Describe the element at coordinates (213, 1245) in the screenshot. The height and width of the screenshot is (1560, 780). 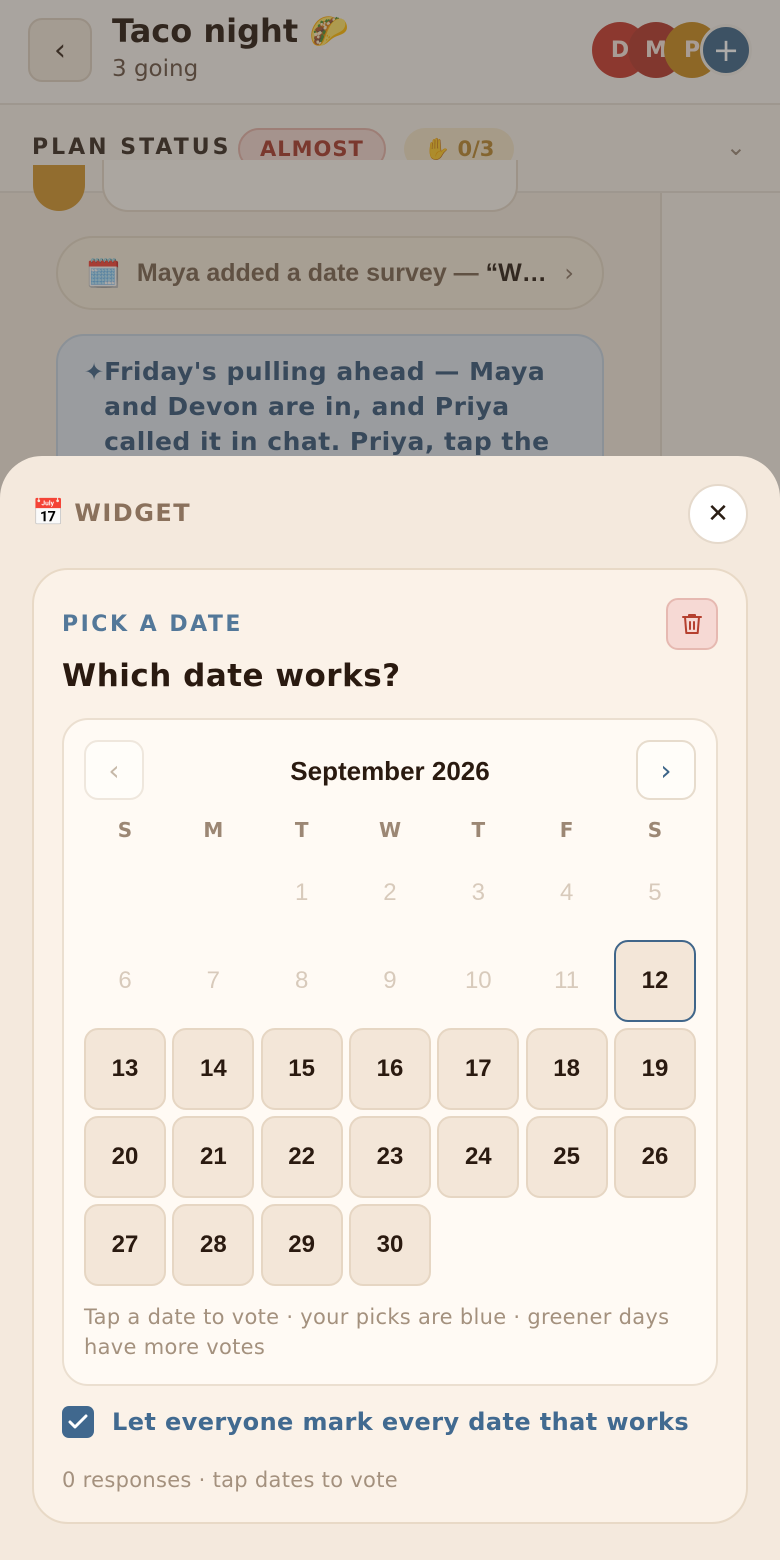
I see `calendar-day-button: 28` at that location.